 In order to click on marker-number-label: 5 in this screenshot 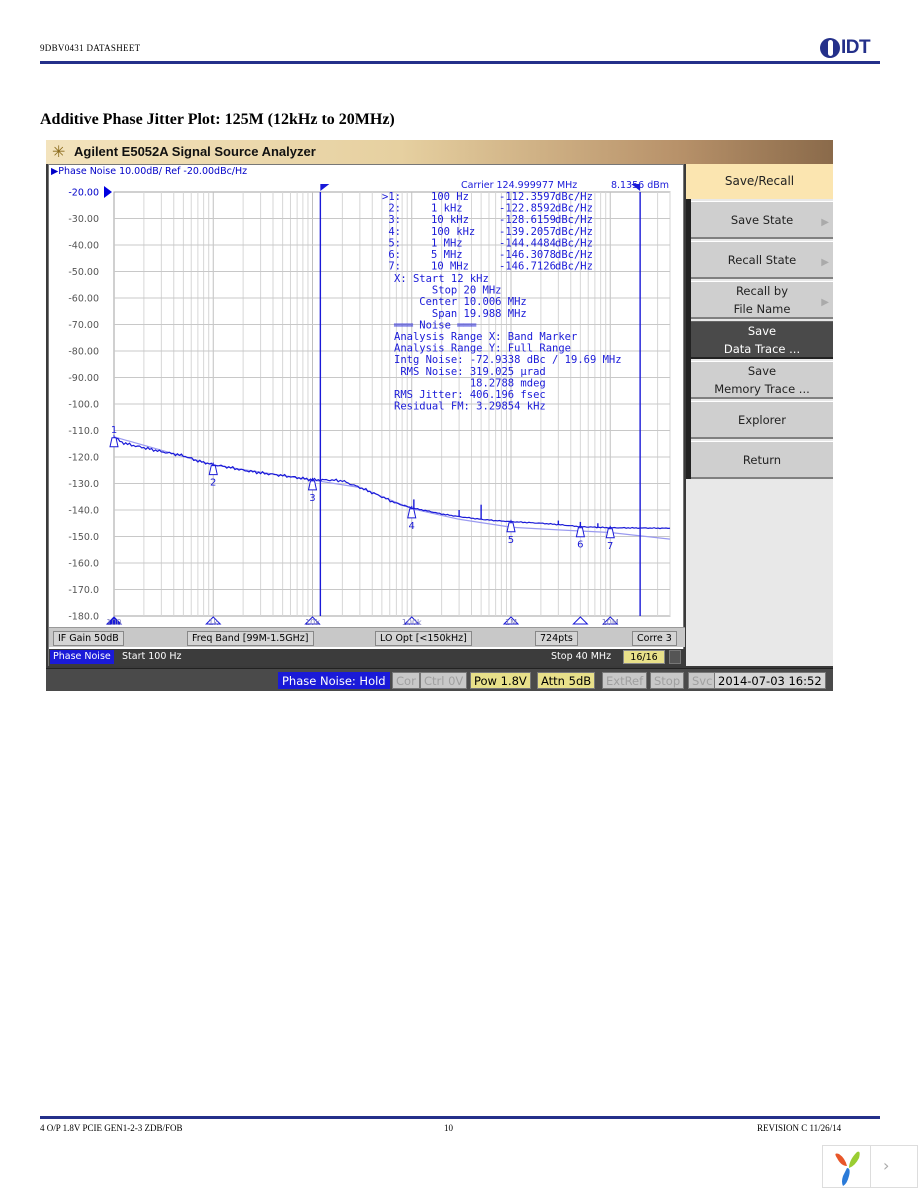, I will do `click(511, 540)`.